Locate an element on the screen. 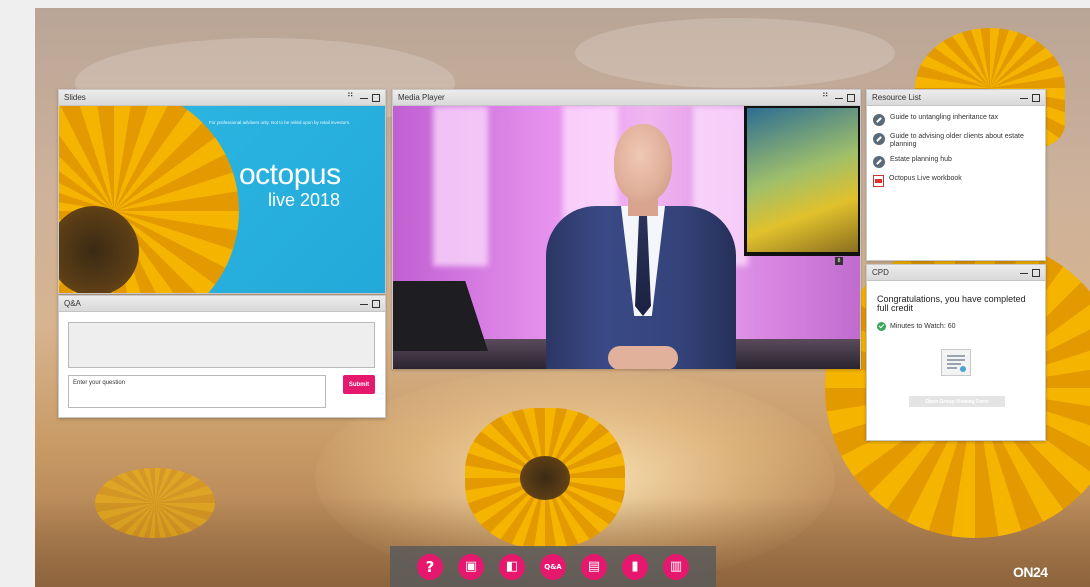 This screenshot has height=587, width=1090. slides-glyph: ▣ is located at coordinates (471, 566).